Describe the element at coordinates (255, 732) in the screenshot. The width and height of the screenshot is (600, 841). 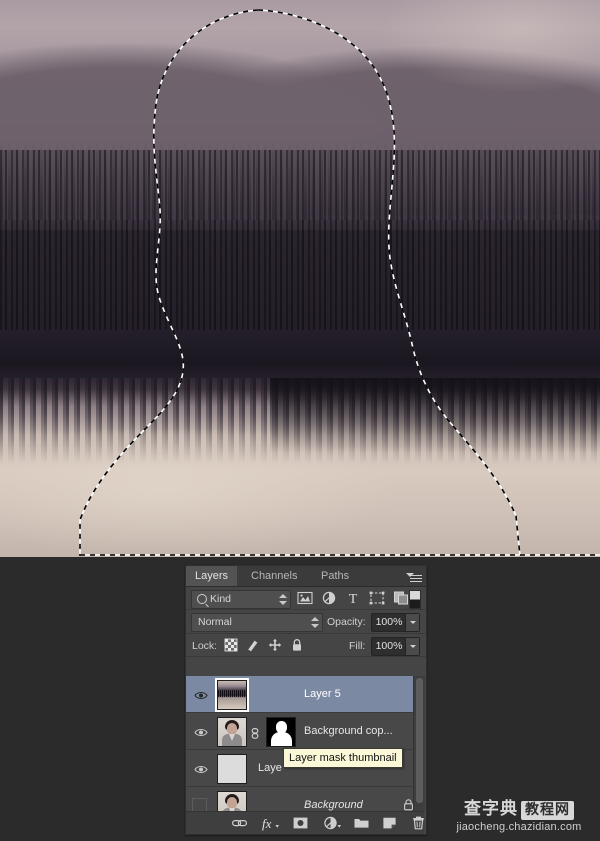
I see `mask-link-icon` at that location.